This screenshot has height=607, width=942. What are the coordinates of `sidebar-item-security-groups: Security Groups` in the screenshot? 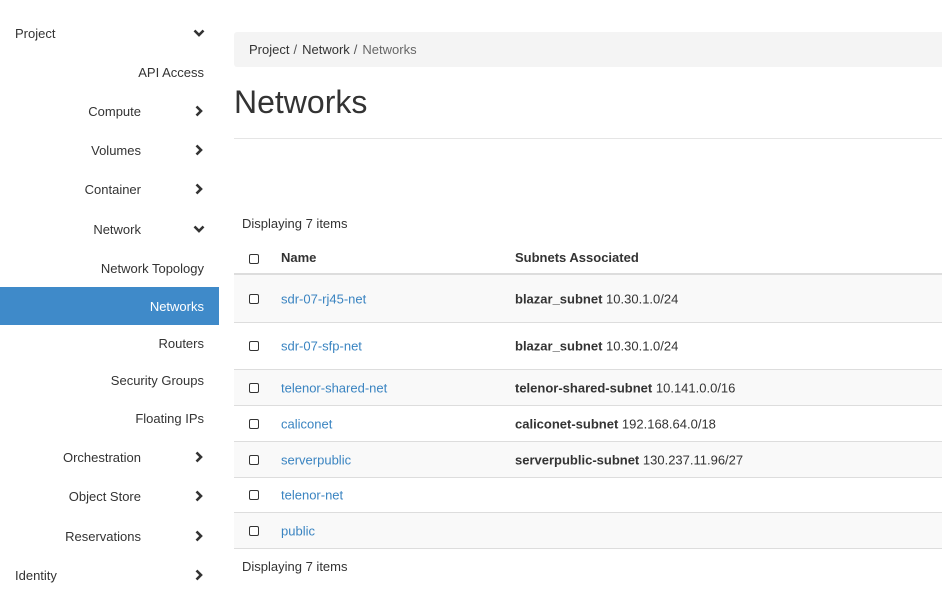 It's located at (109, 380).